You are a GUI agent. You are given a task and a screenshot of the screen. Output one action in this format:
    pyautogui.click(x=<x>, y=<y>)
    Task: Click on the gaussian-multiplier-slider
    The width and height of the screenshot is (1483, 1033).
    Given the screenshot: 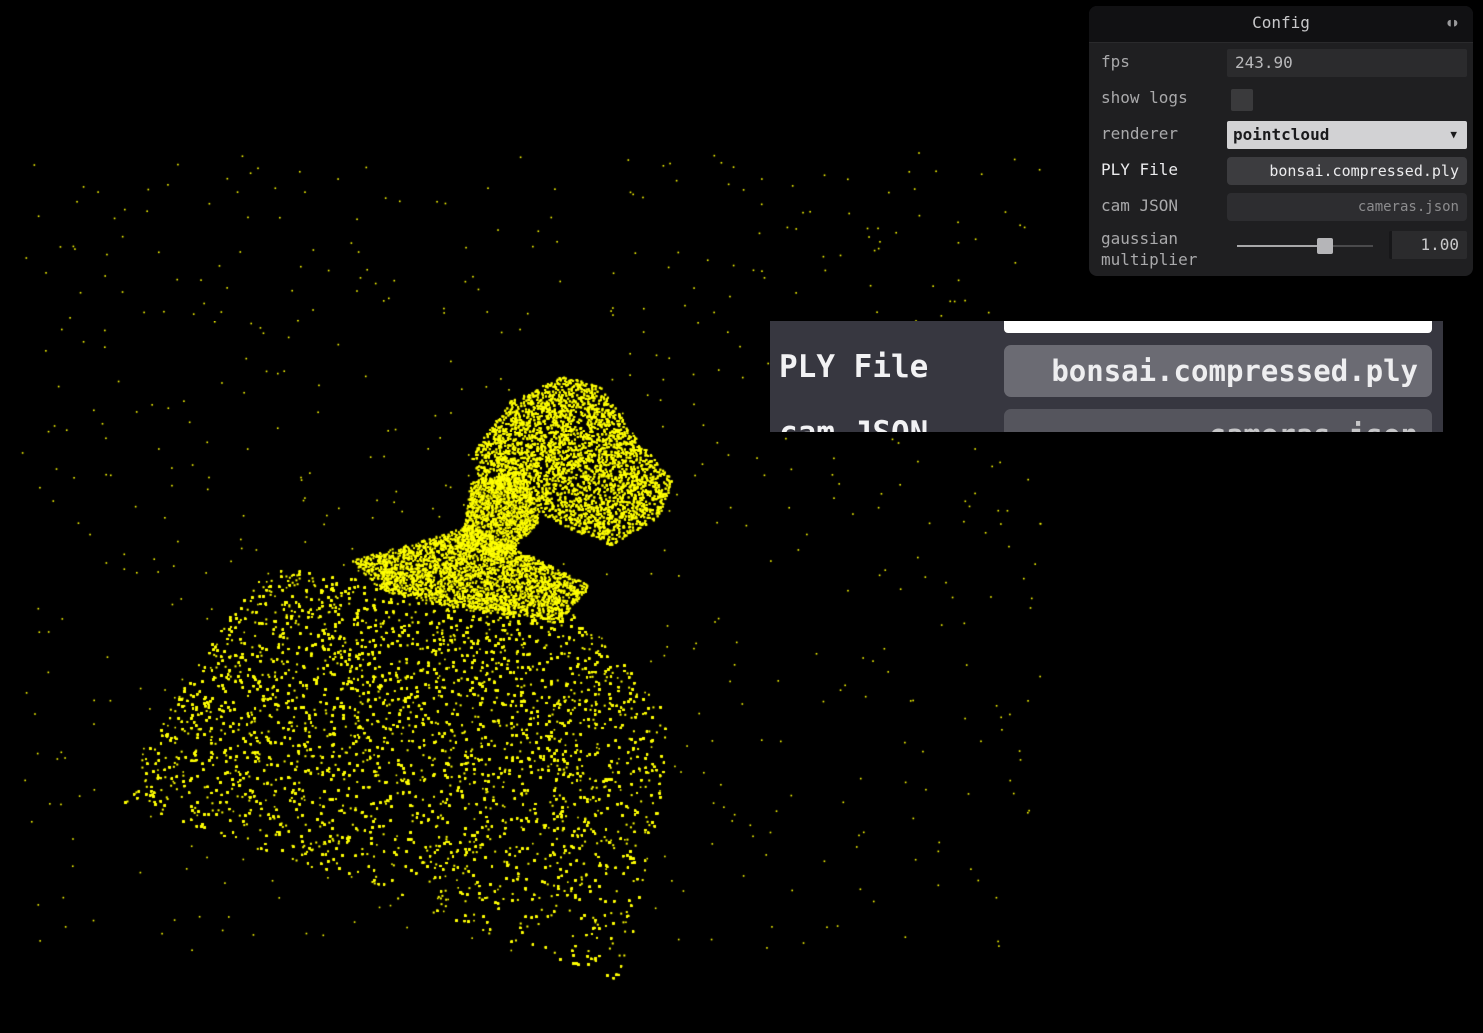 What is the action you would take?
    pyautogui.click(x=1305, y=246)
    